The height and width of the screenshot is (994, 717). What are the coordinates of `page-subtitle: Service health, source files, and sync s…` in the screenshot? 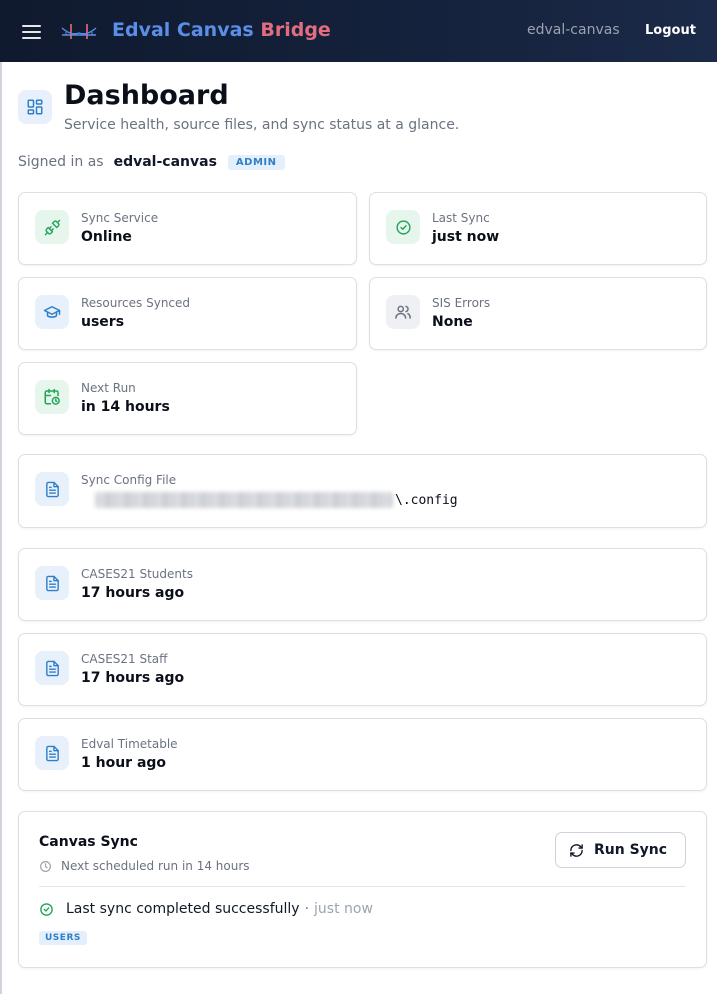 It's located at (262, 125).